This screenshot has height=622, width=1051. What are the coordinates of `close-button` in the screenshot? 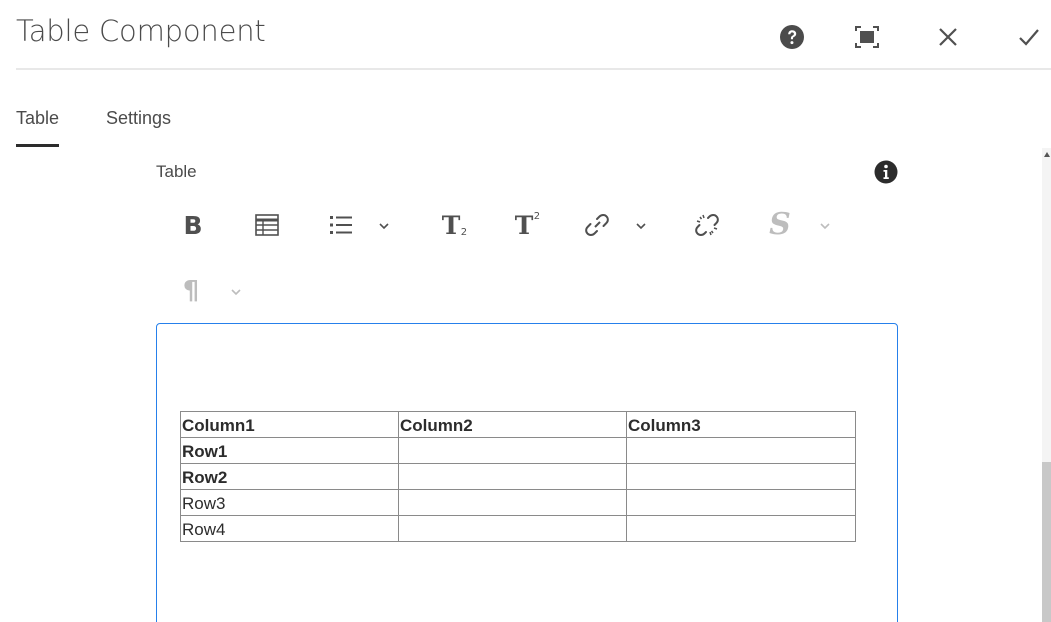 It's located at (948, 37).